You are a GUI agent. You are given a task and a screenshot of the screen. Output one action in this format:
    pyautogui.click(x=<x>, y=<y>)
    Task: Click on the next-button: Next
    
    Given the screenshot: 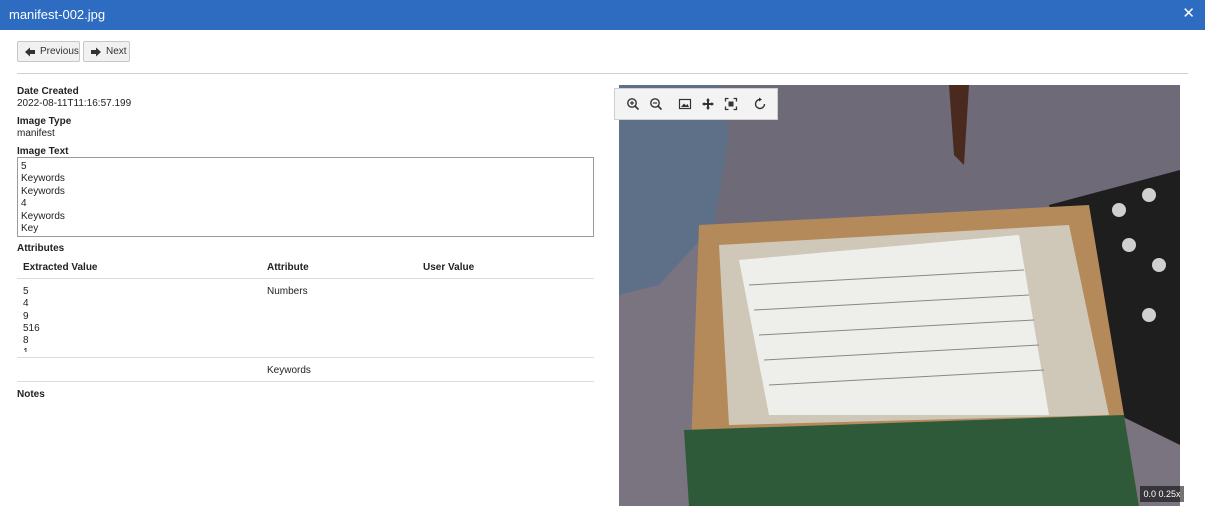 What is the action you would take?
    pyautogui.click(x=106, y=51)
    